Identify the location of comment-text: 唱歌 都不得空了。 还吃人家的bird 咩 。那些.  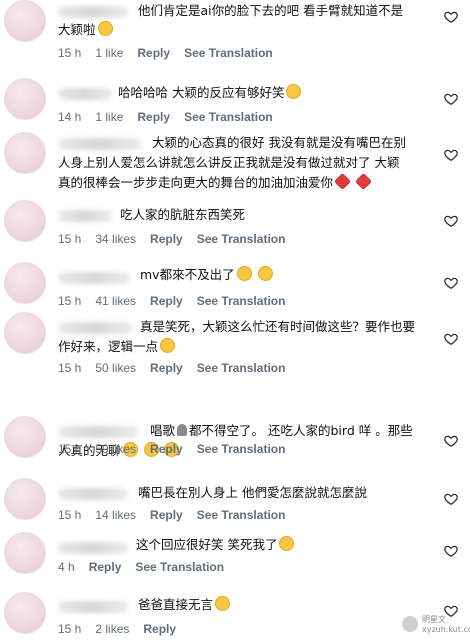
(281, 430).